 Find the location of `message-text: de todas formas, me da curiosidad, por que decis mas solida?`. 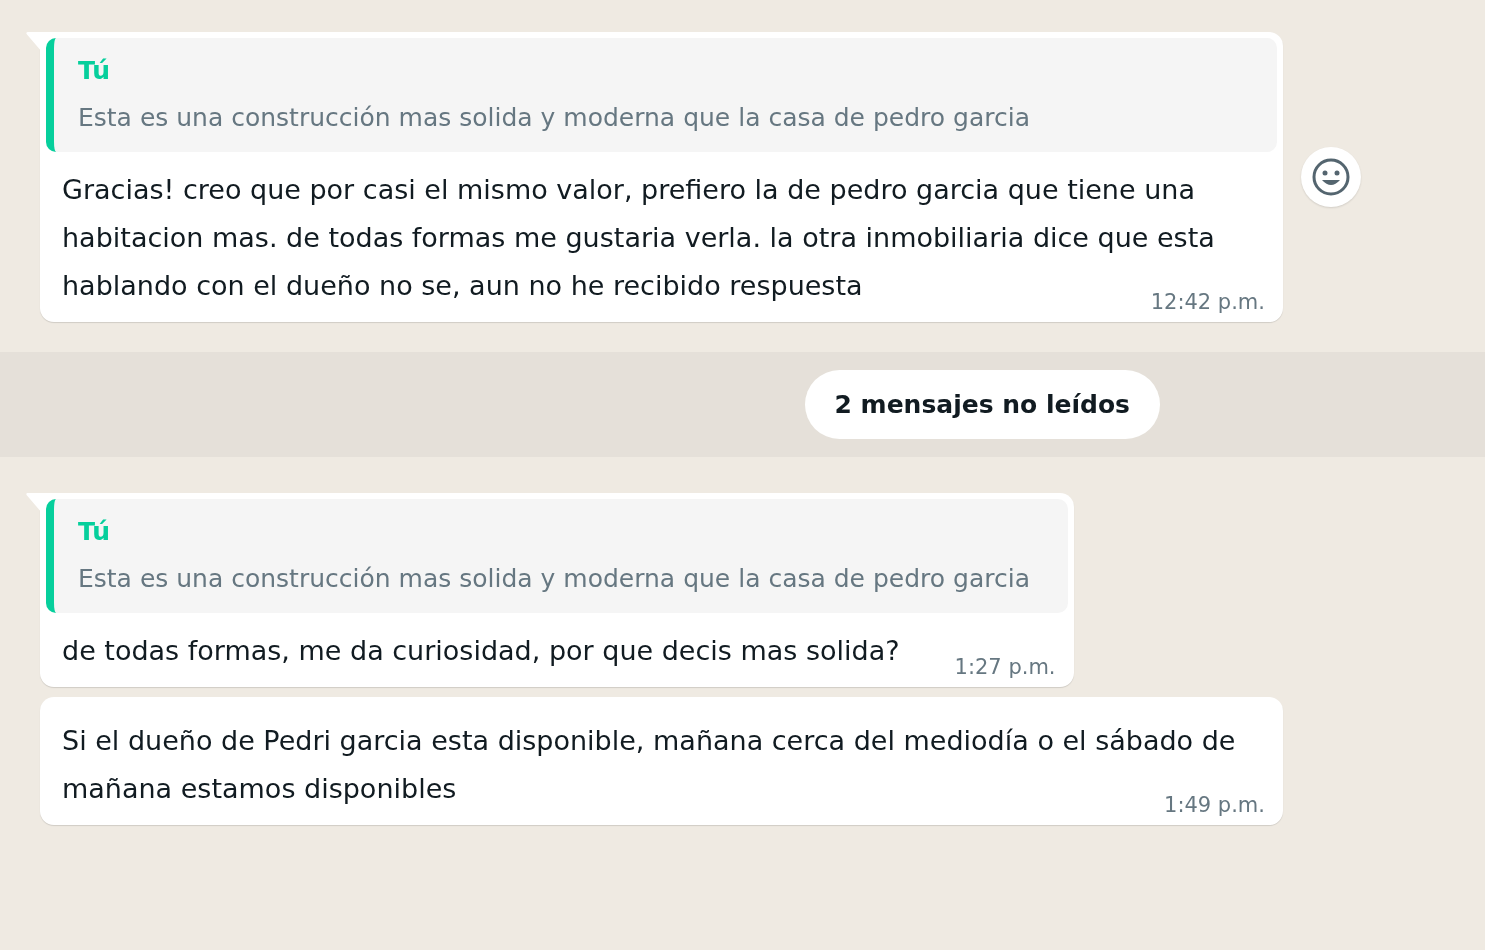

message-text: de todas formas, me da curiosidad, por que decis mas solida? is located at coordinates (481, 650).